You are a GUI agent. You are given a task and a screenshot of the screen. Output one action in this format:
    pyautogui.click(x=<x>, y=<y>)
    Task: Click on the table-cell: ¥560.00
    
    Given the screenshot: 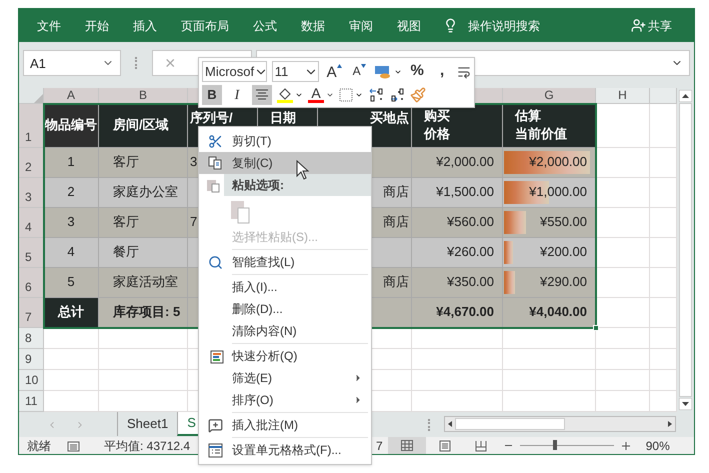 What is the action you would take?
    pyautogui.click(x=457, y=223)
    